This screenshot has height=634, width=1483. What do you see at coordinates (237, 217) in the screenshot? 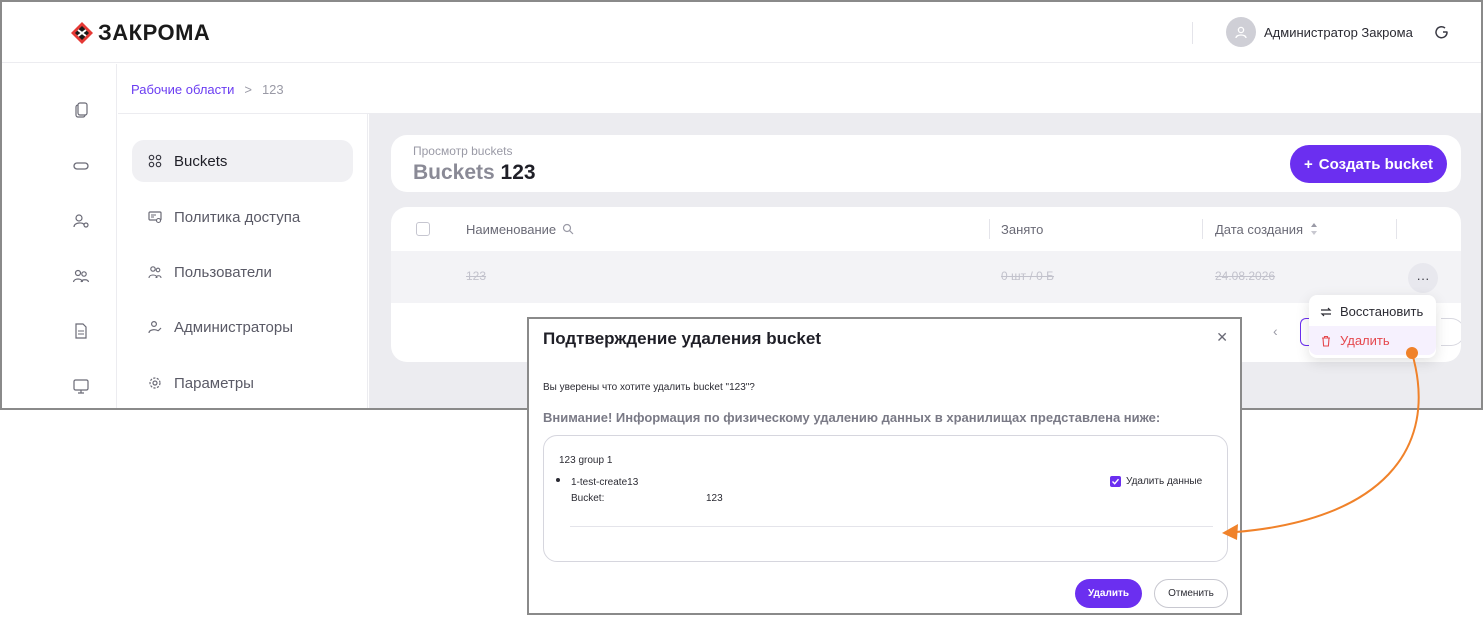
I see `sidebar-item-label: Политика доступа` at bounding box center [237, 217].